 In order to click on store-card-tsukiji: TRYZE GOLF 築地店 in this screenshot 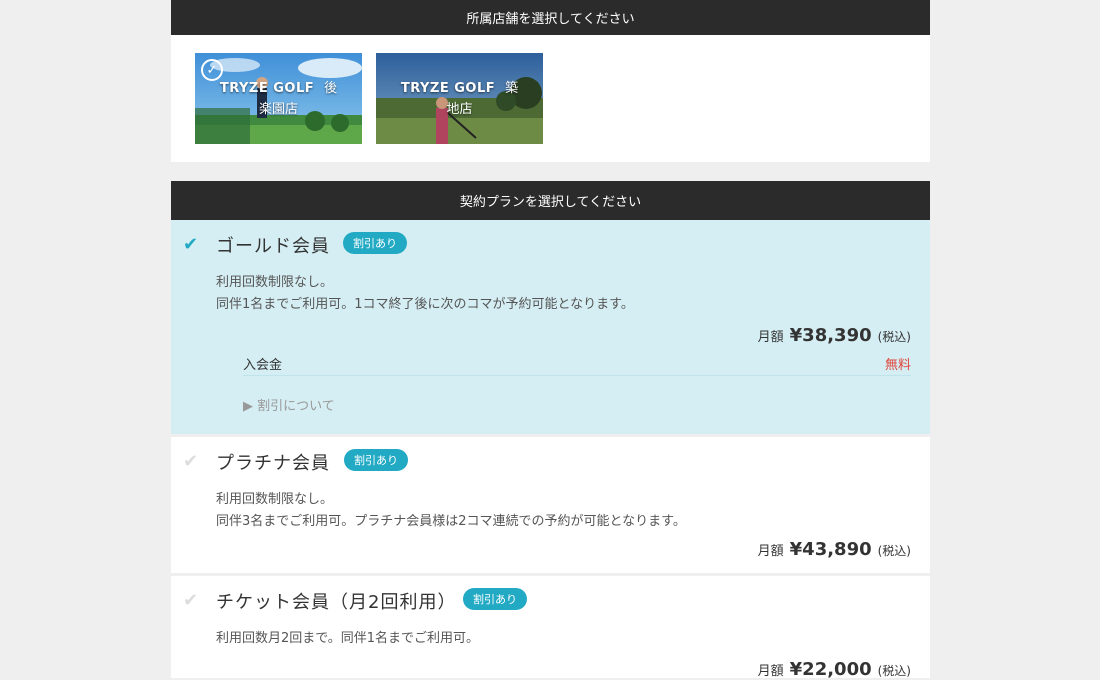, I will do `click(459, 98)`.